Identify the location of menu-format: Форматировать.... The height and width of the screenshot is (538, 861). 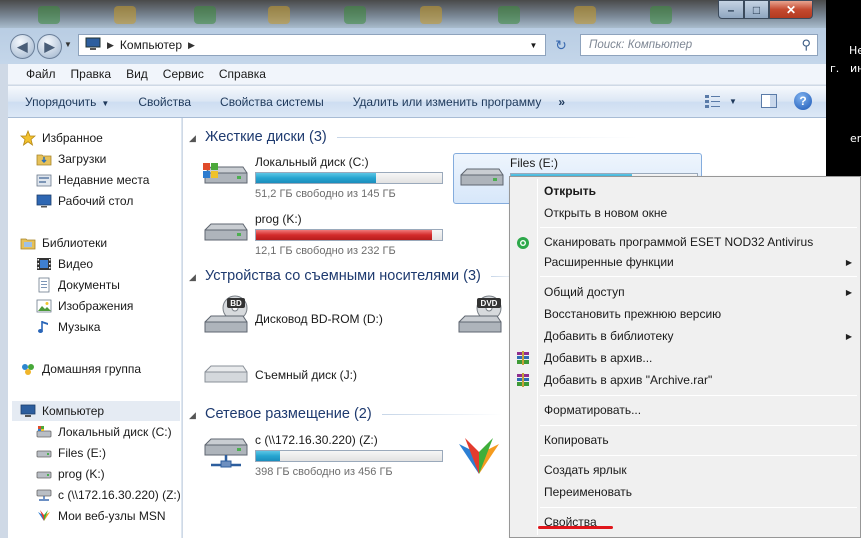
(592, 410).